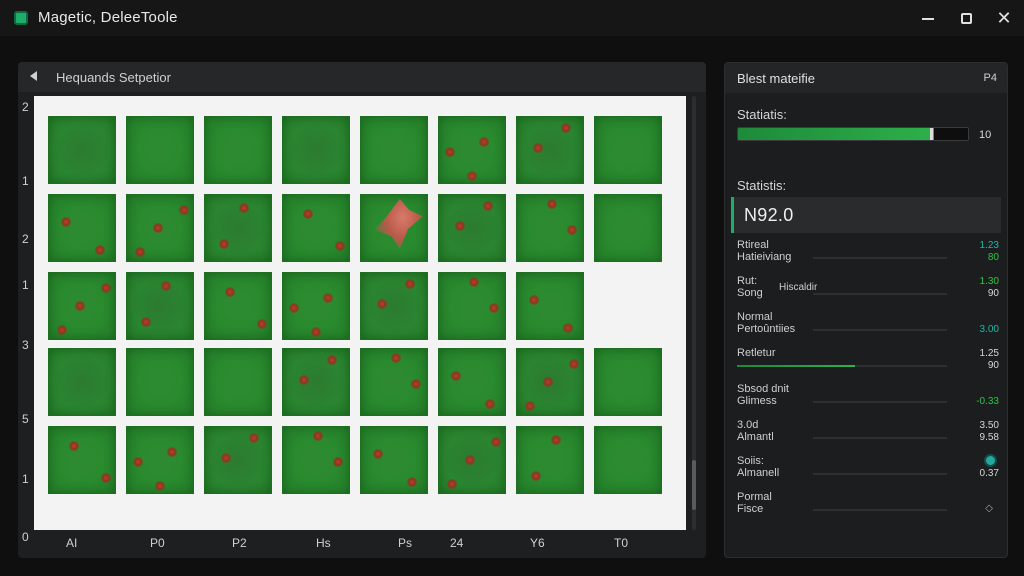 This screenshot has height=576, width=1024. I want to click on stat-subname: Pertoûntiies, so click(766, 329).